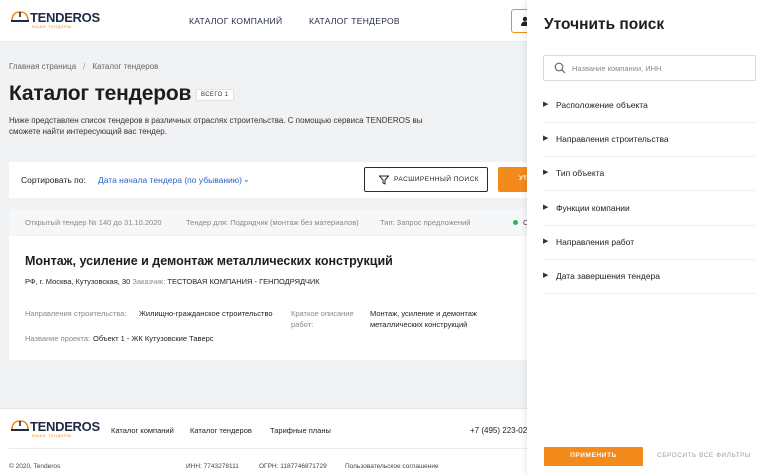 The width and height of the screenshot is (765, 475). Describe the element at coordinates (425, 222) in the screenshot. I see `tender-type: Тип: Запрос предложений` at that location.